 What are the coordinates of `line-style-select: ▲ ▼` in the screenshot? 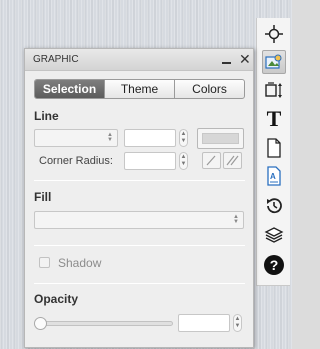 It's located at (76, 138).